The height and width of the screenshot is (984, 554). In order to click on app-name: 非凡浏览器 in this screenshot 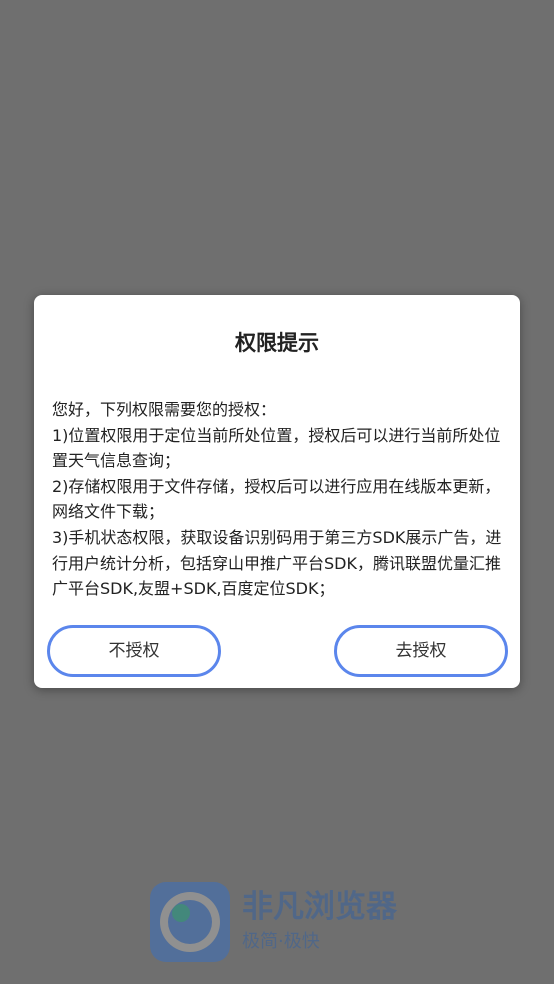, I will do `click(319, 907)`.